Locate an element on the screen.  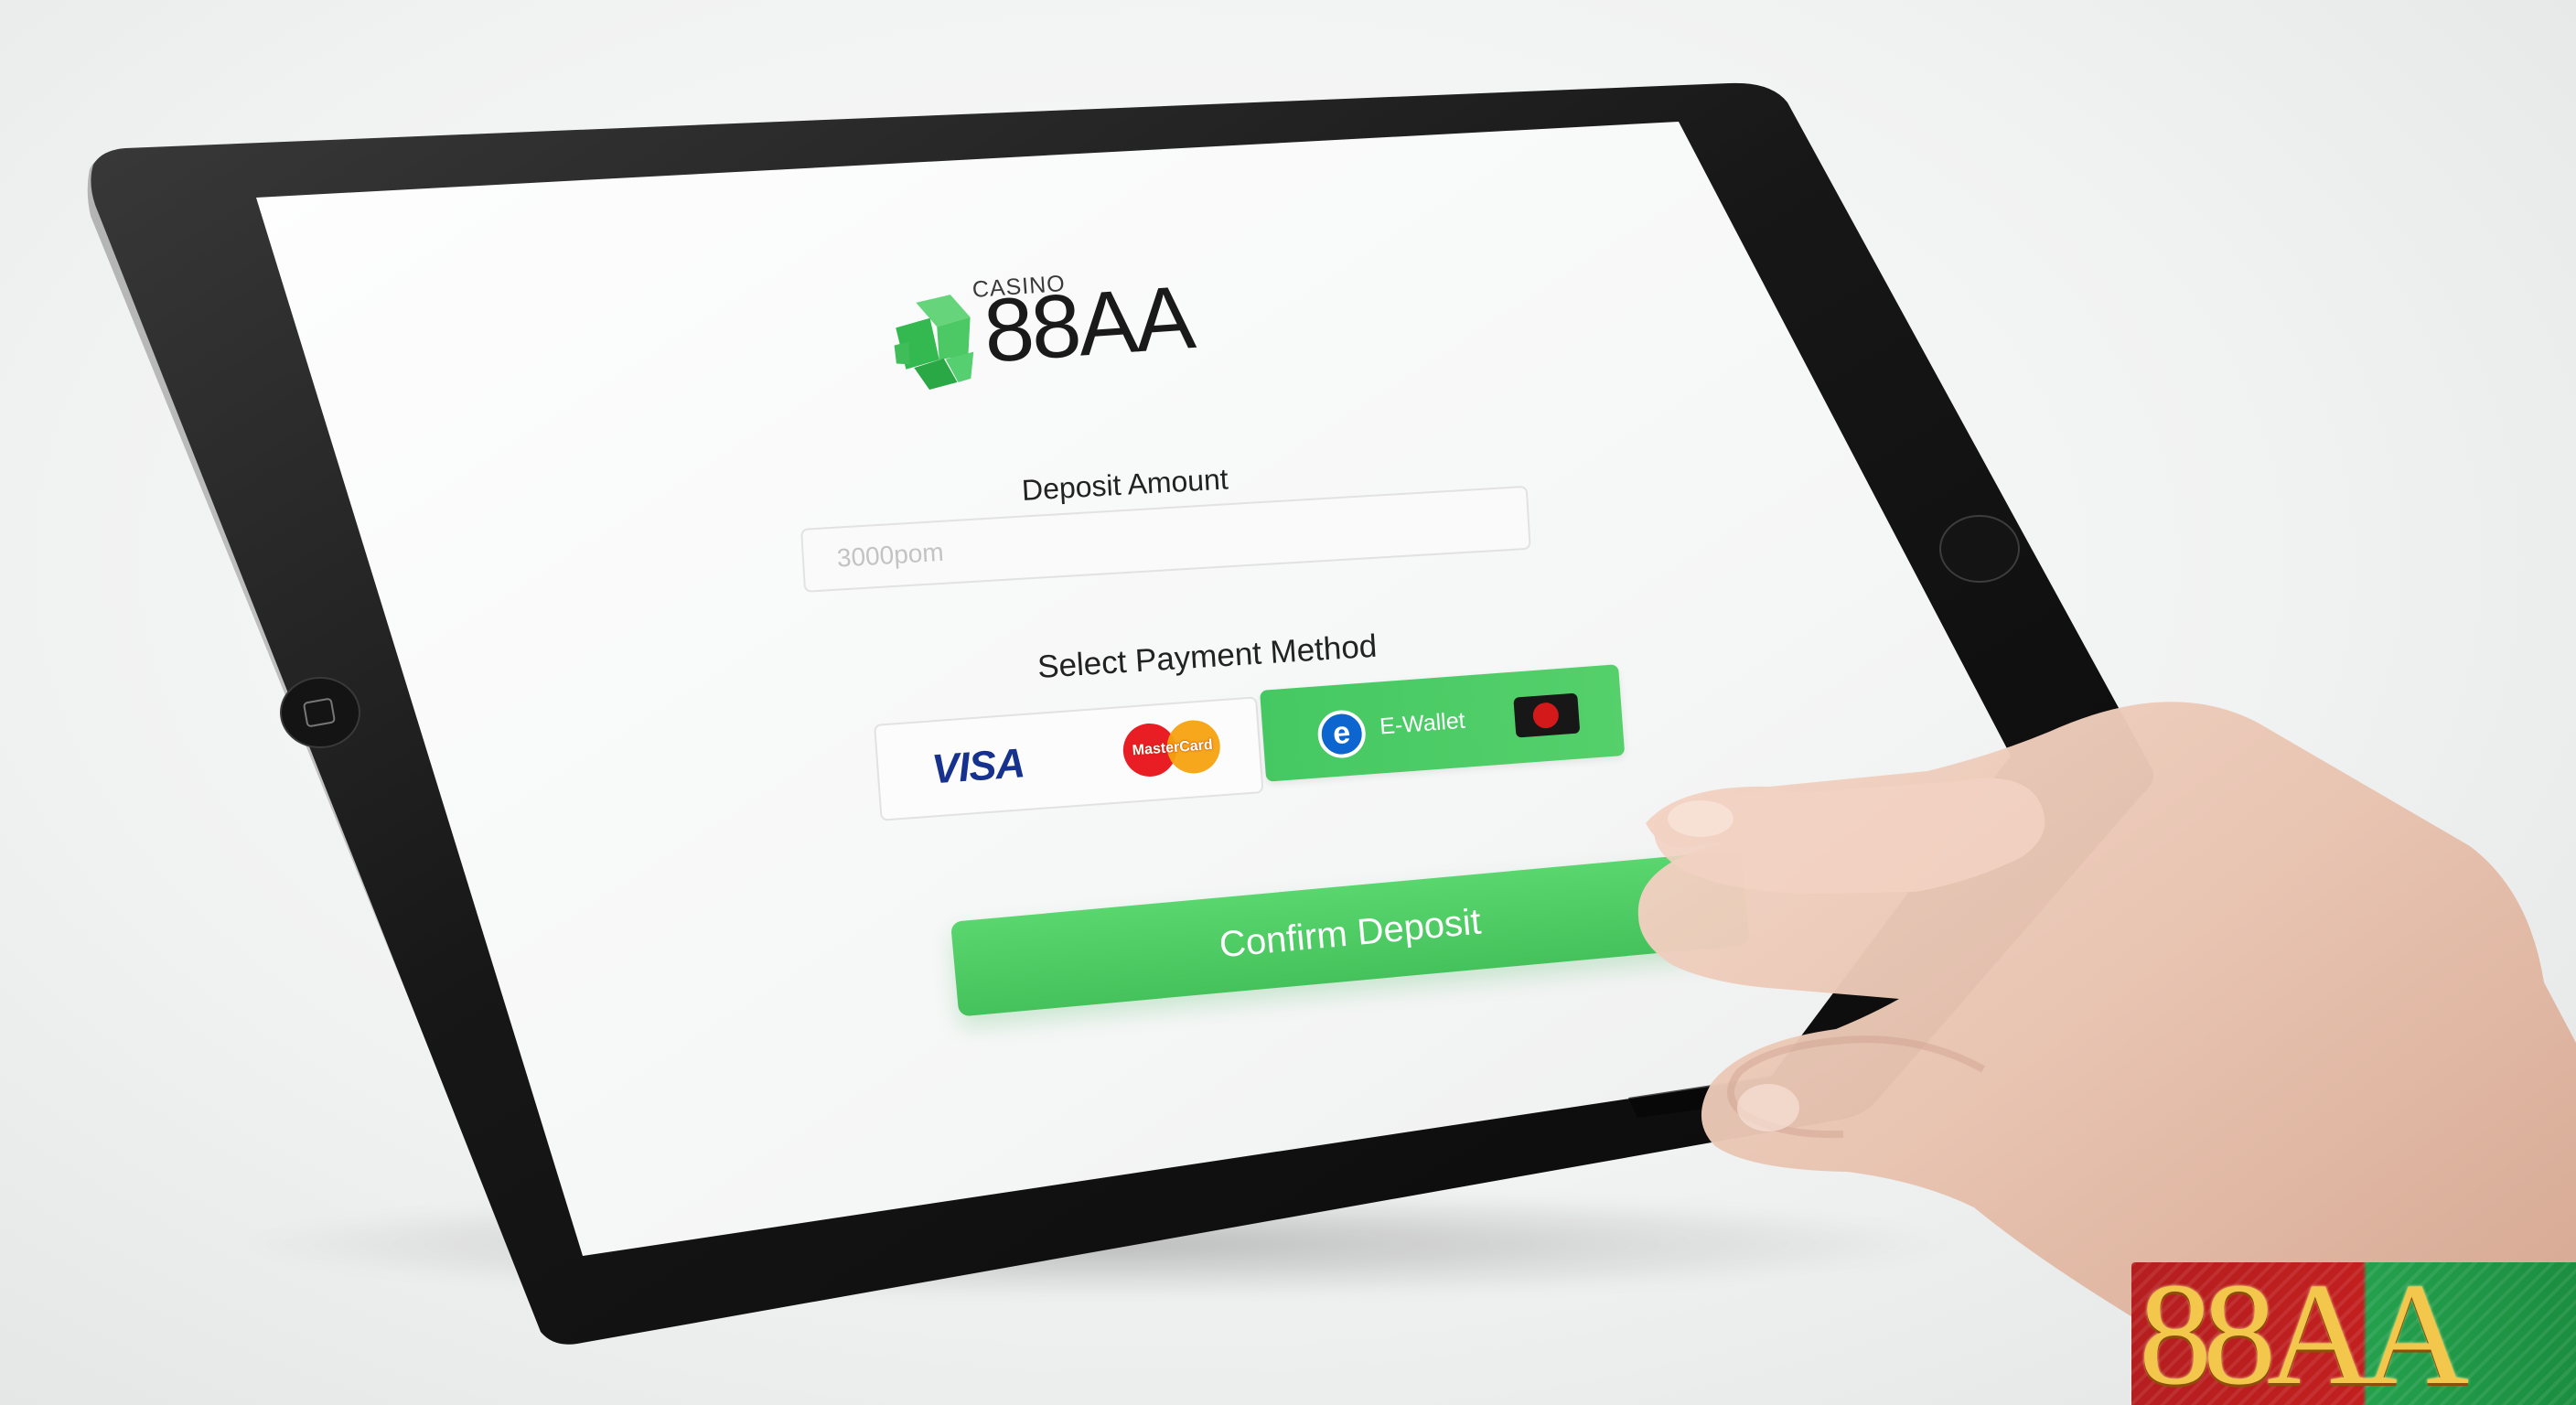
visa-logo: VISA is located at coordinates (978, 766).